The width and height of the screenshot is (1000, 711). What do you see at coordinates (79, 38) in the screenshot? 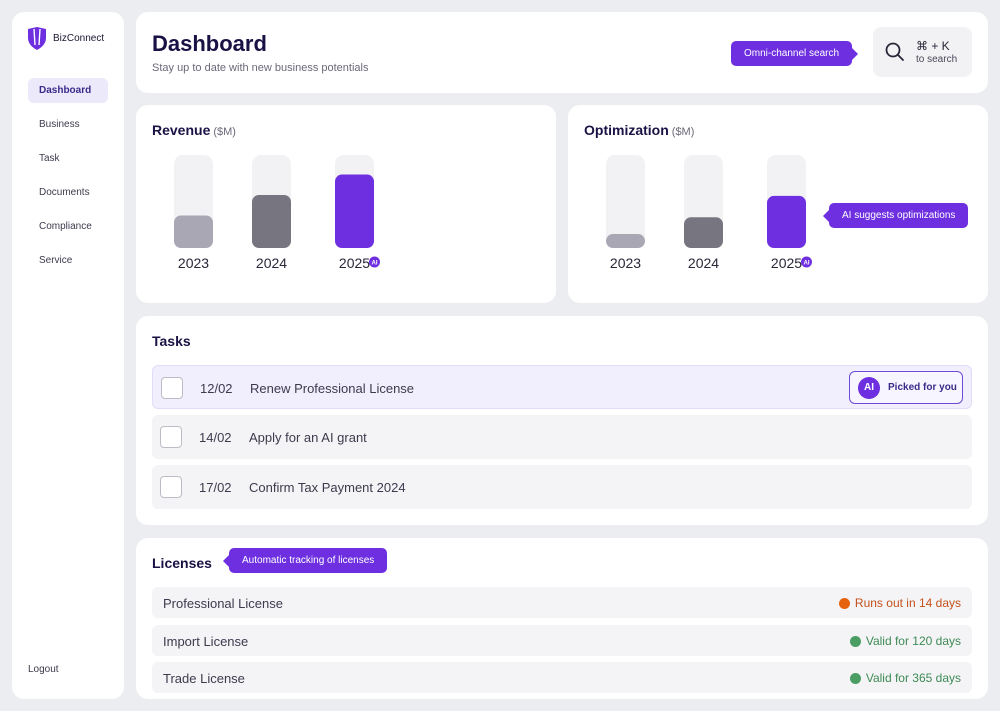
I see `brand-name: BizConnect` at bounding box center [79, 38].